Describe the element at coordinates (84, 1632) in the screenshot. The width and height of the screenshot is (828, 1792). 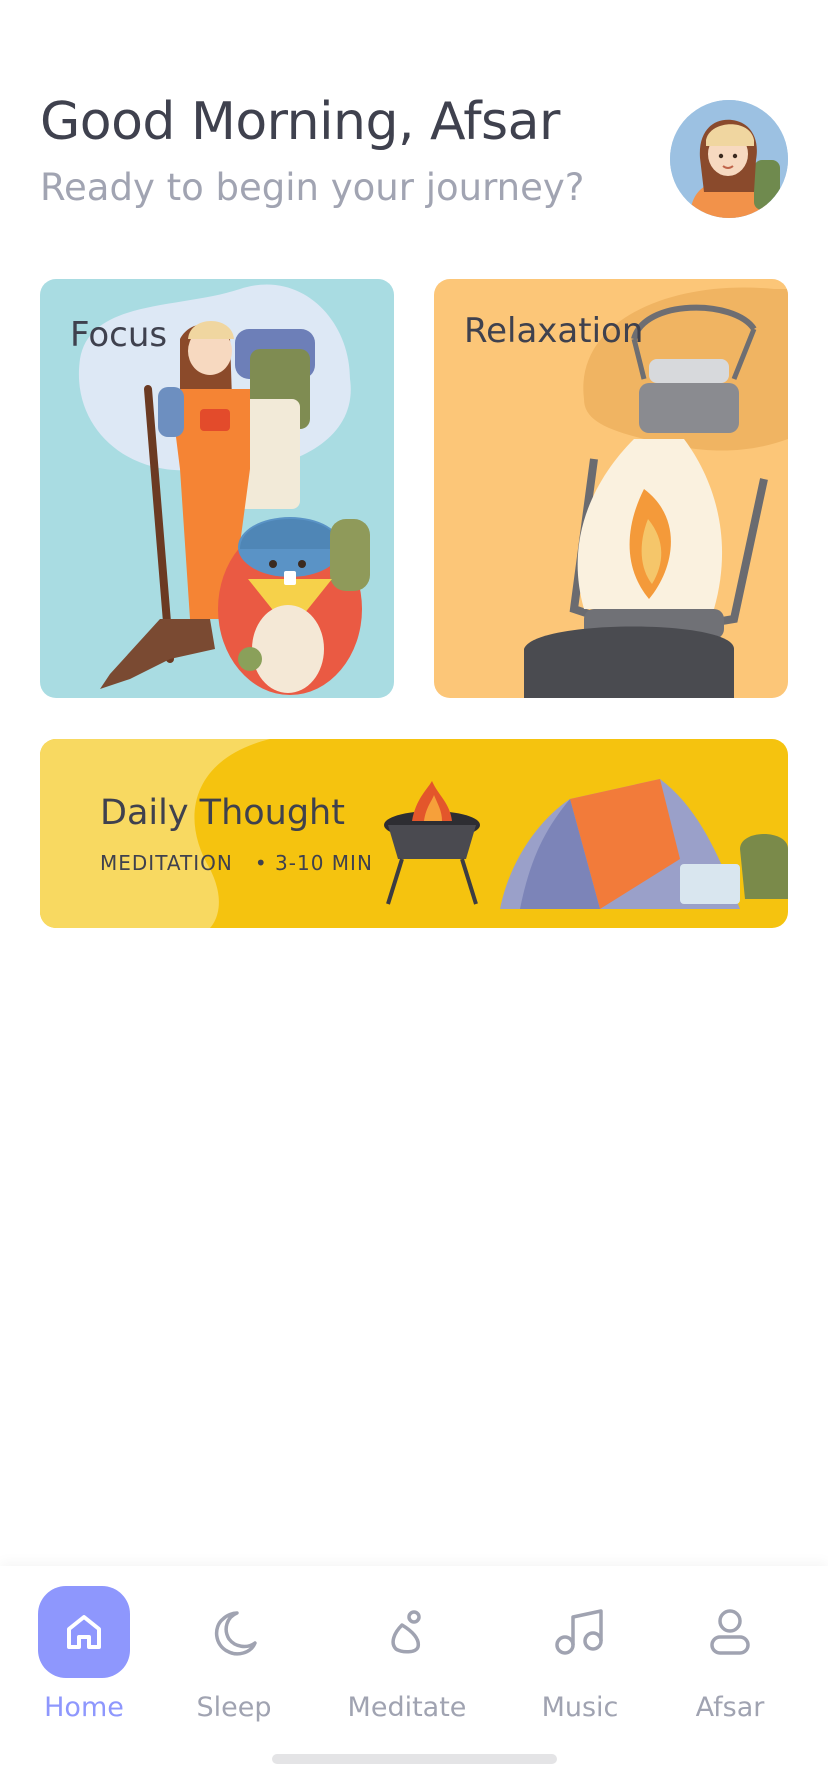
I see `home-icon` at that location.